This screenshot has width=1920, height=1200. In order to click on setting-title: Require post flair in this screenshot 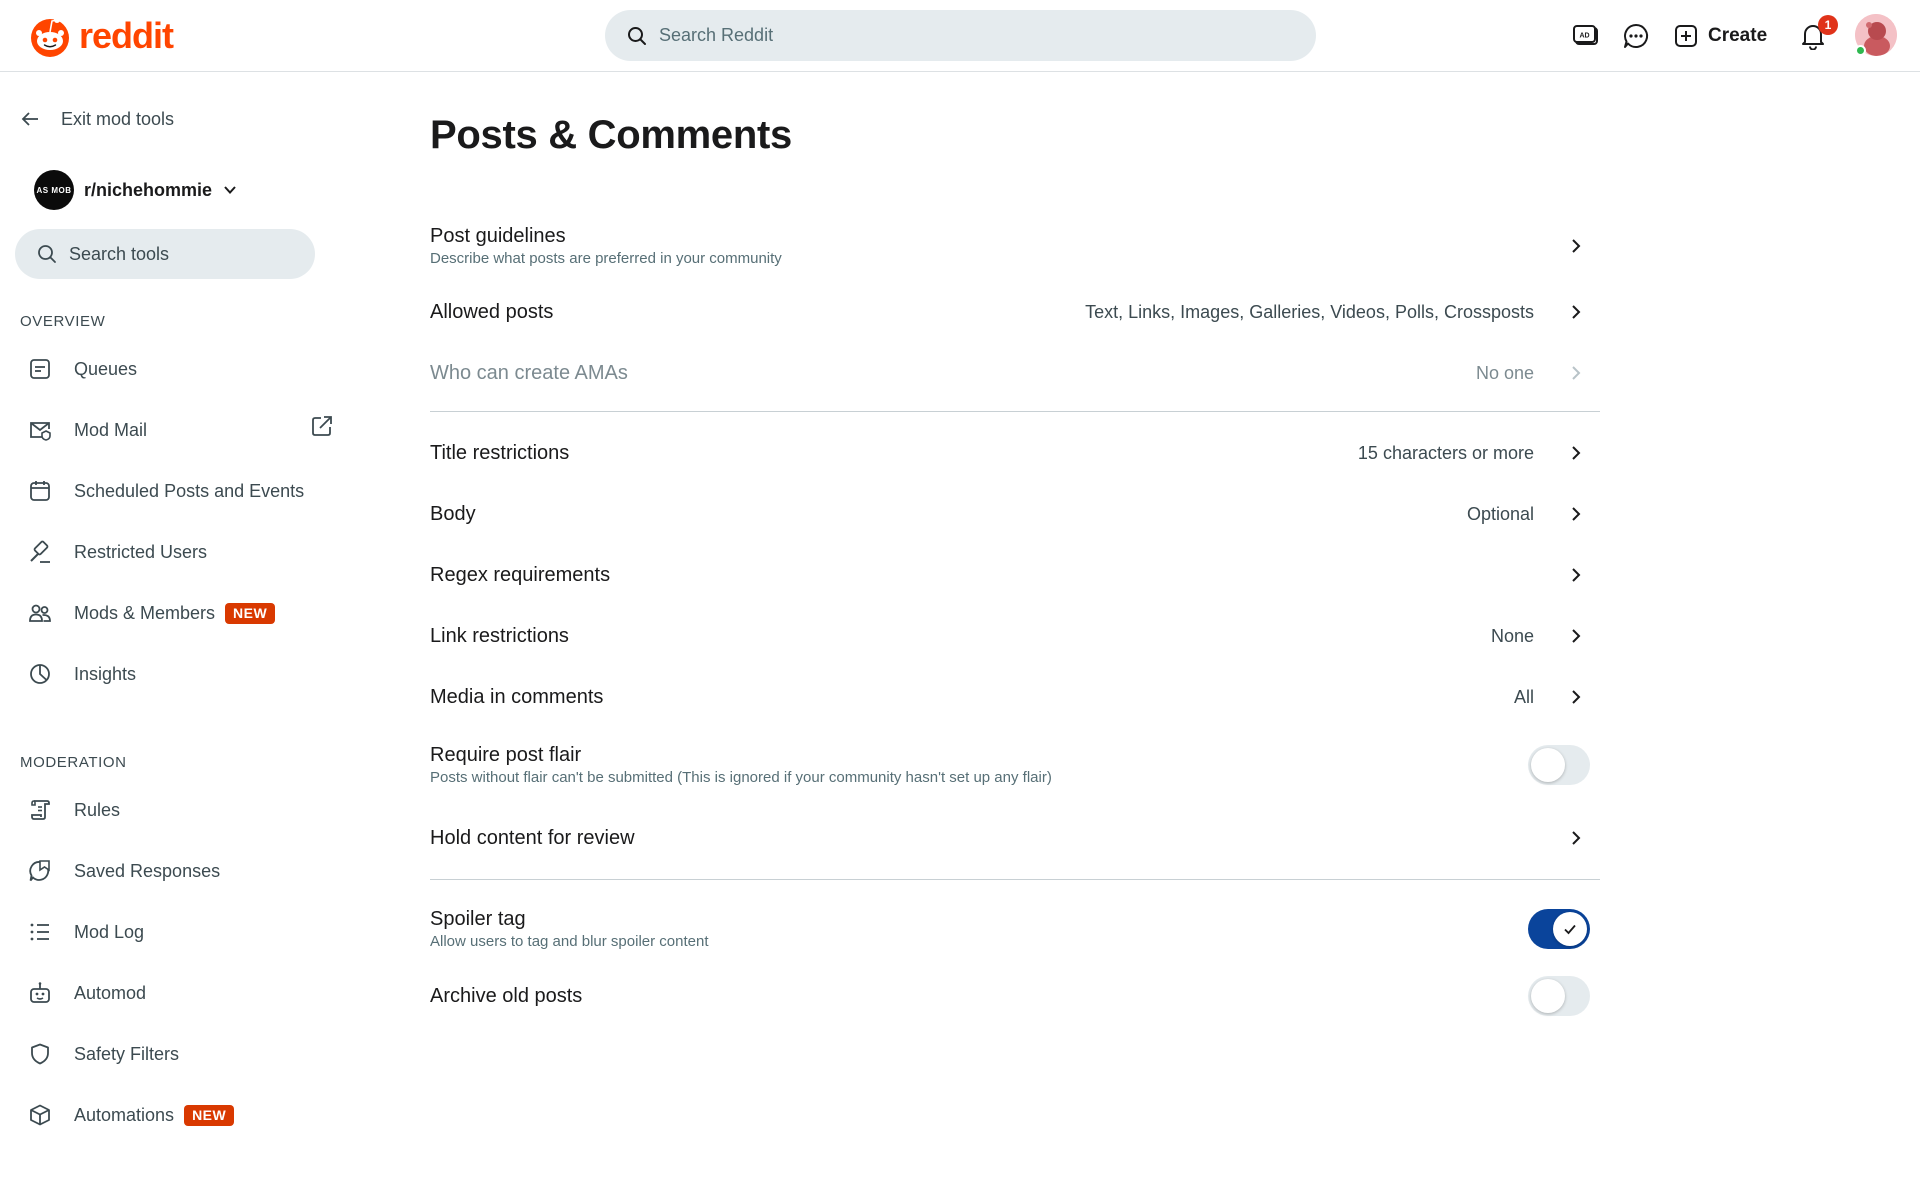, I will do `click(506, 755)`.